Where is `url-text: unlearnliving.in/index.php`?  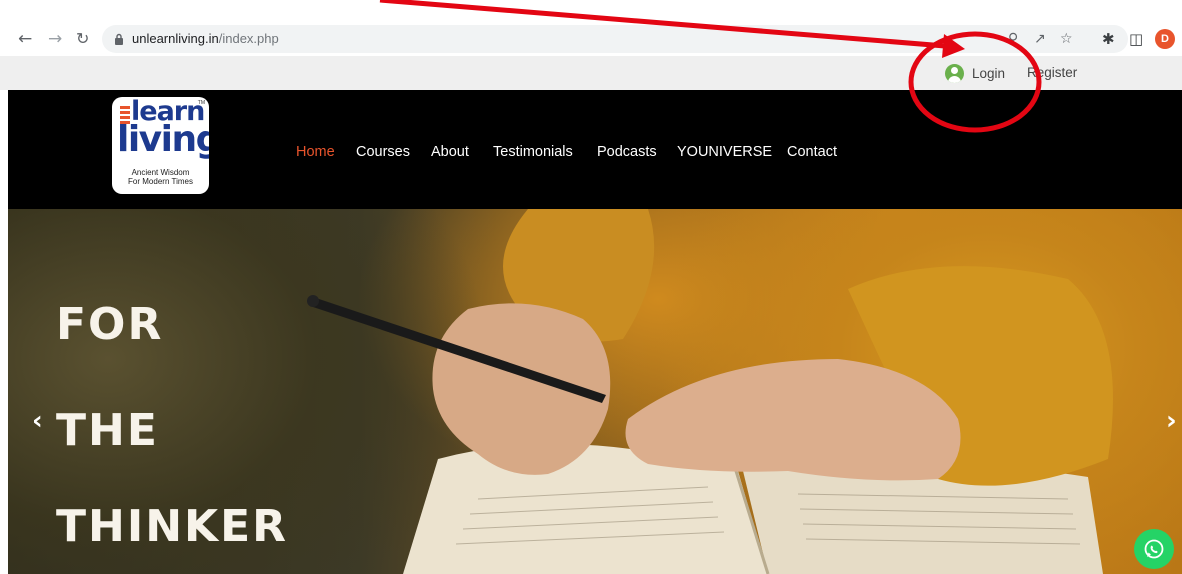
url-text: unlearnliving.in/index.php is located at coordinates (205, 39).